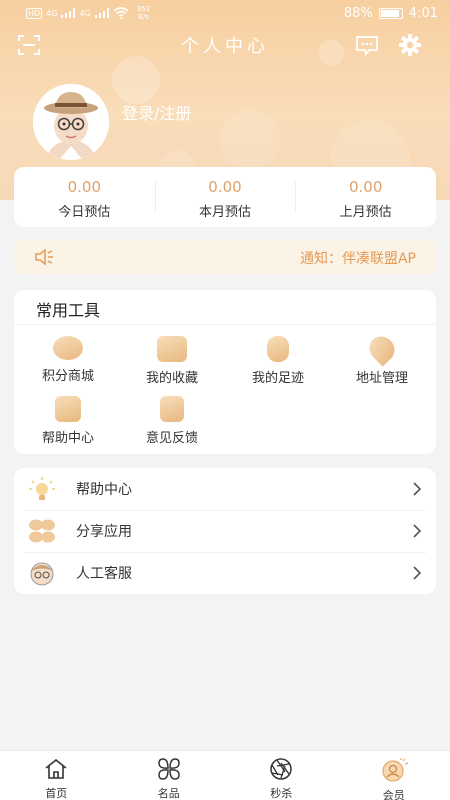 This screenshot has width=450, height=800. Describe the element at coordinates (225, 573) in the screenshot. I see `menu-item-customer-service: 人工客服` at that location.